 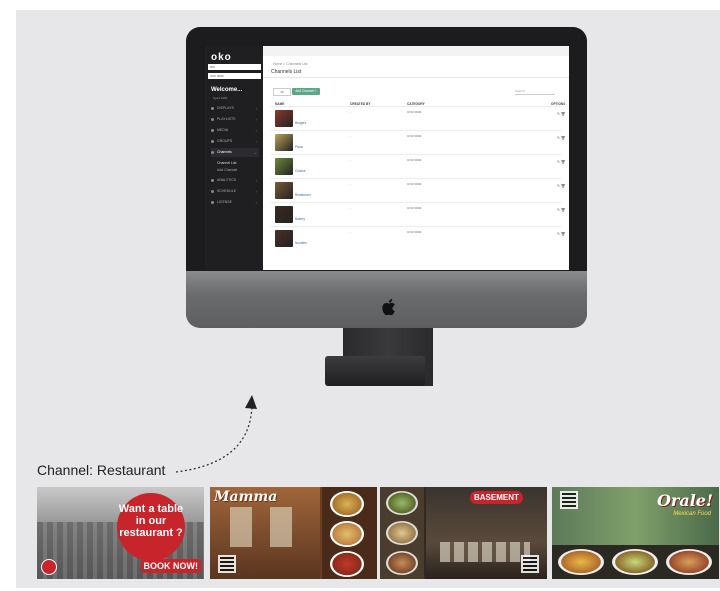 What do you see at coordinates (692, 514) in the screenshot?
I see `brand-subtitle: Mexican Food` at bounding box center [692, 514].